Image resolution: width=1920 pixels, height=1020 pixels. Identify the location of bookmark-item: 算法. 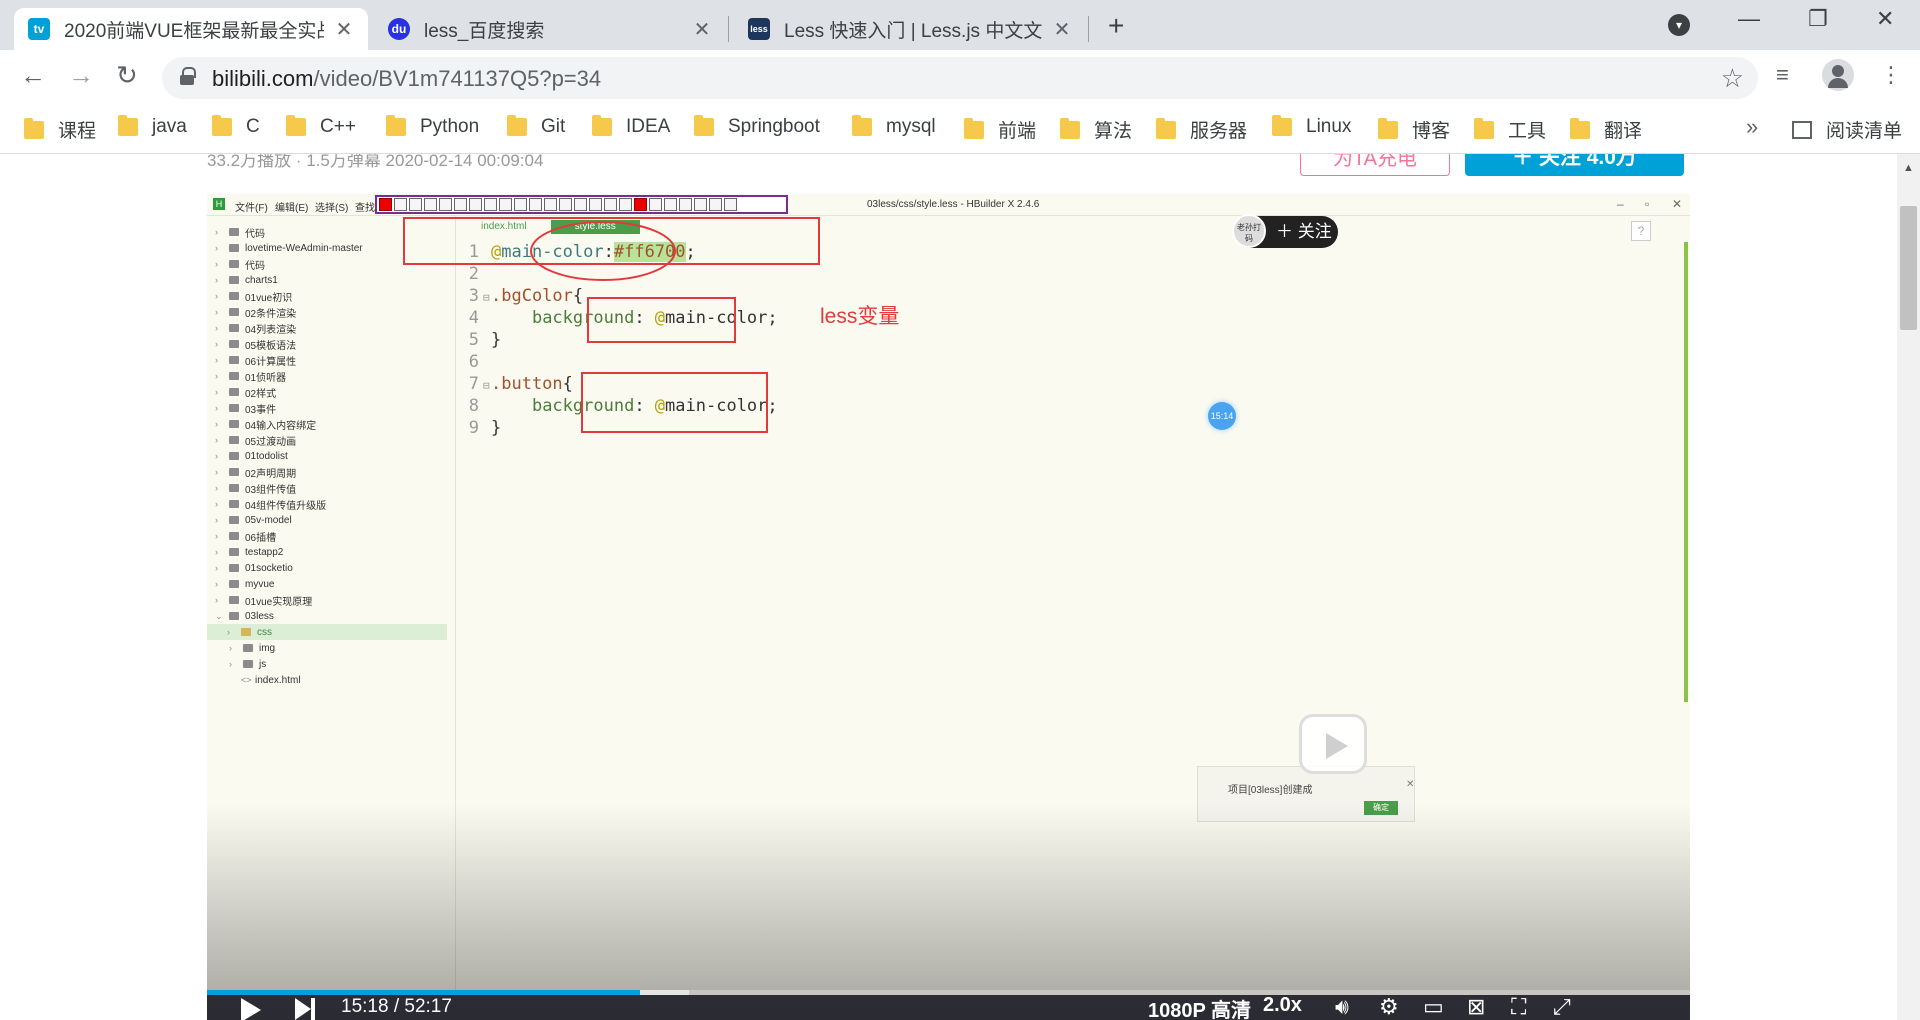
(1096, 129).